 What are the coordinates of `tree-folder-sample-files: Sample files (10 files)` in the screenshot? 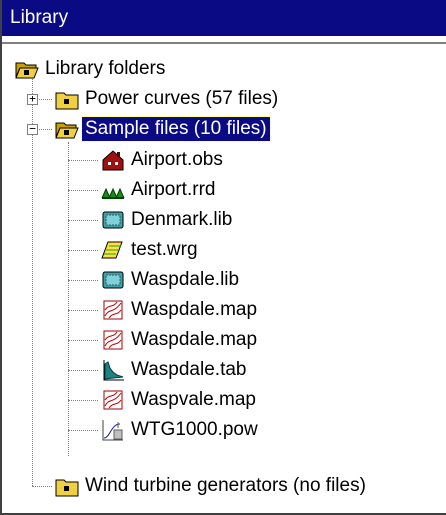 It's located at (162, 129).